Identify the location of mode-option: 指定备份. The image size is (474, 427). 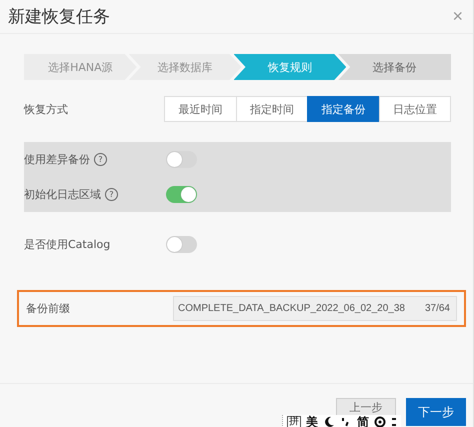
(343, 109).